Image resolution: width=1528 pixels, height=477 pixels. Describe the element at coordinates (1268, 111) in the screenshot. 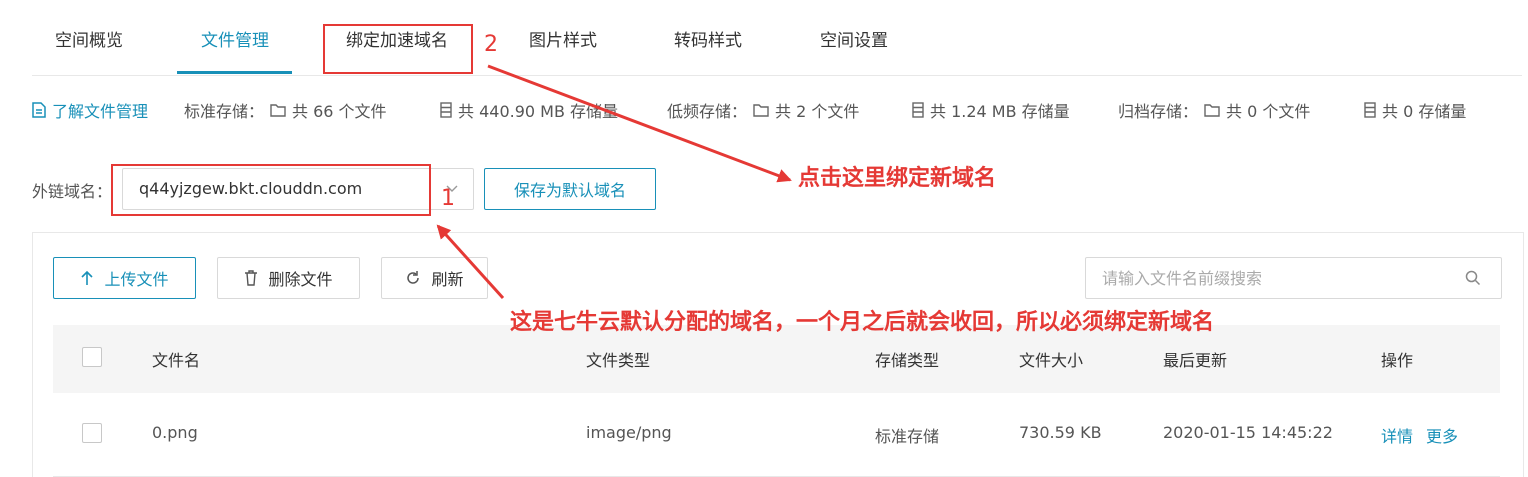

I see `archive-file-count: 共 0 个文件` at that location.